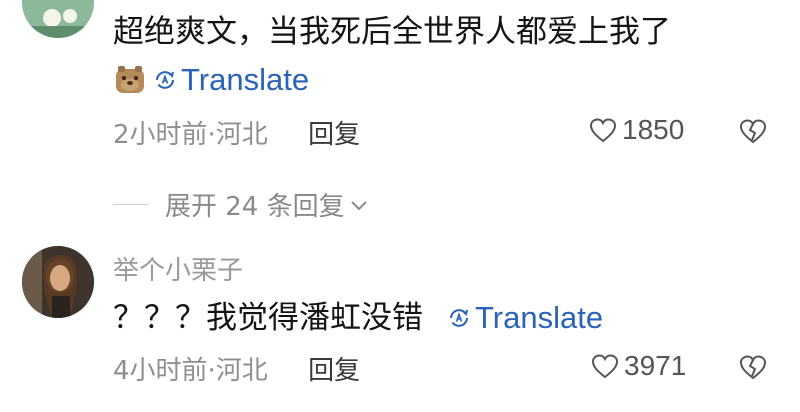 The width and height of the screenshot is (800, 412). What do you see at coordinates (255, 207) in the screenshot?
I see `expand-replies-label: 展开 24 条回复` at bounding box center [255, 207].